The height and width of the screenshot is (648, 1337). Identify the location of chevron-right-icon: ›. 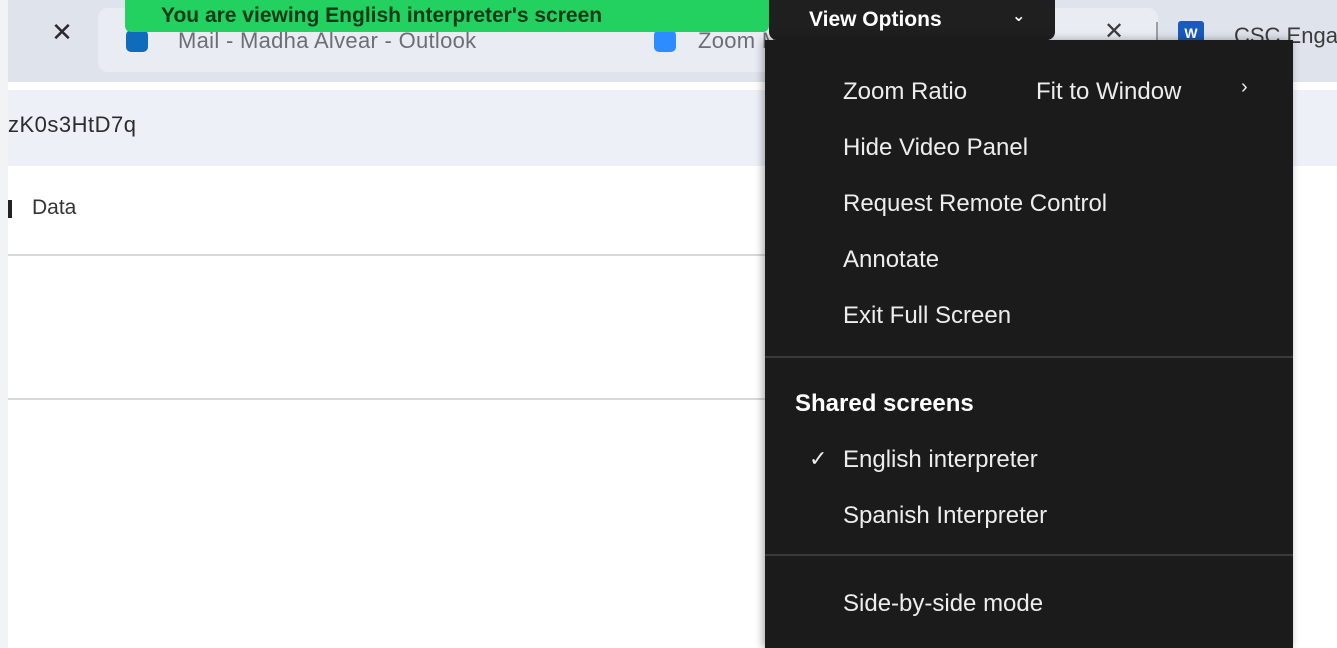
(1244, 87).